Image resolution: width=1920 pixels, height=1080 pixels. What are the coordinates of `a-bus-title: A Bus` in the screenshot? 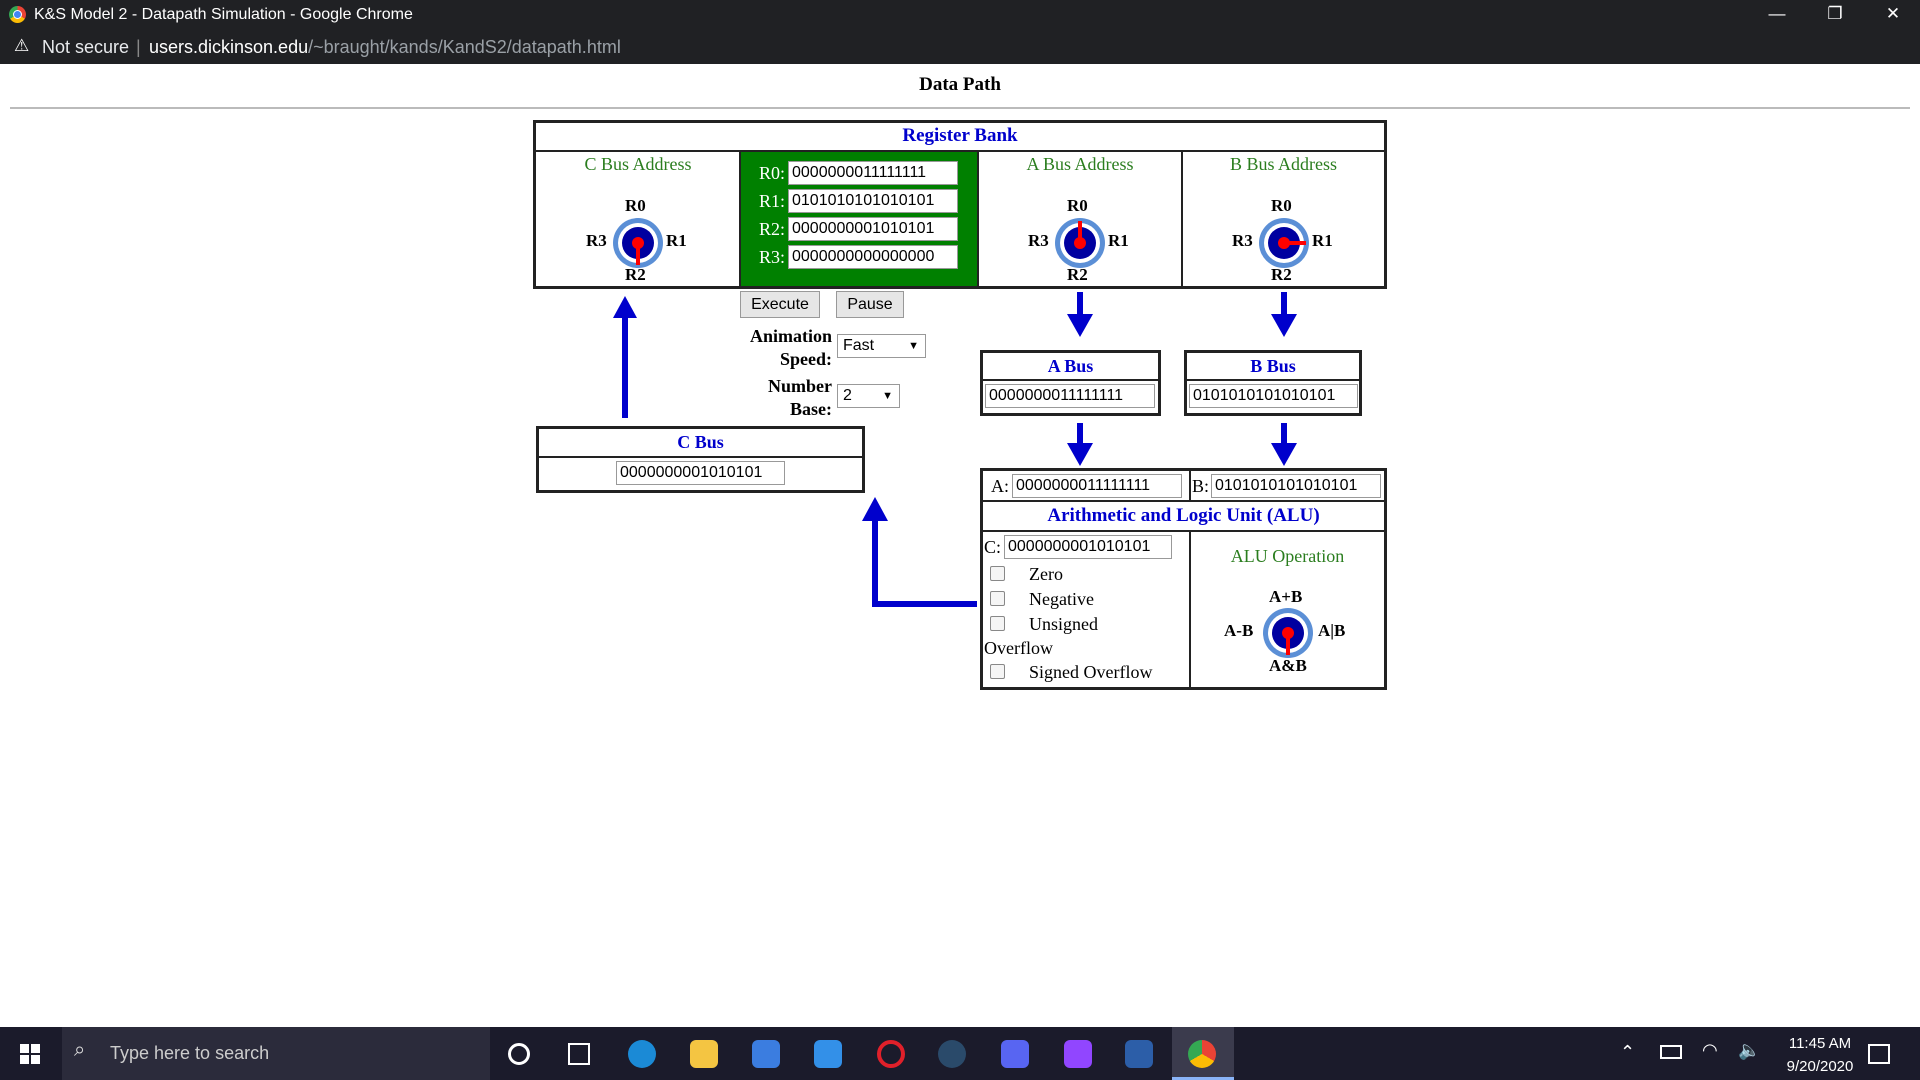 It's located at (1070, 366).